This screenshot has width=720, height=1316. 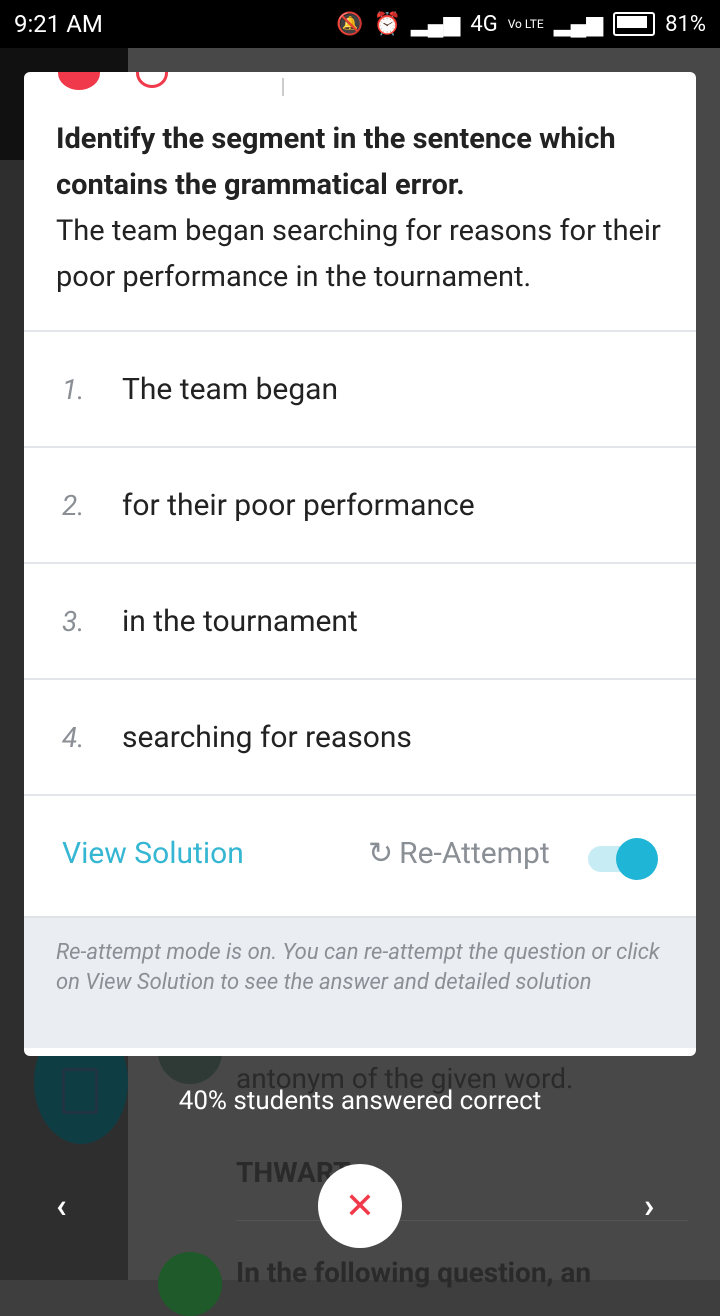 I want to click on close-button: ✕, so click(x=360, y=1206).